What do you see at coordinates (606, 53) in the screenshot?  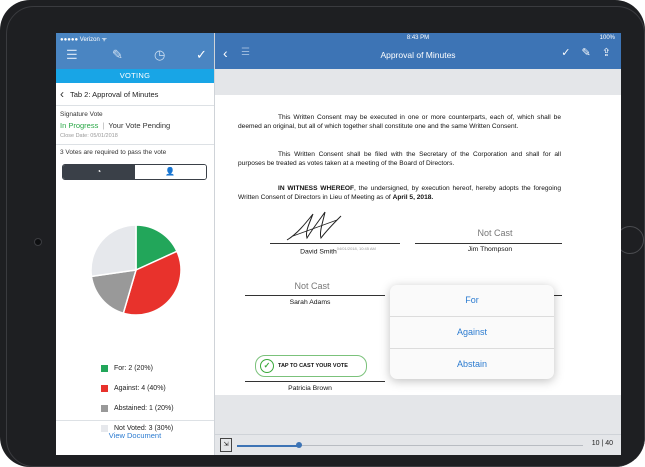 I see `share-icon: ⇪` at bounding box center [606, 53].